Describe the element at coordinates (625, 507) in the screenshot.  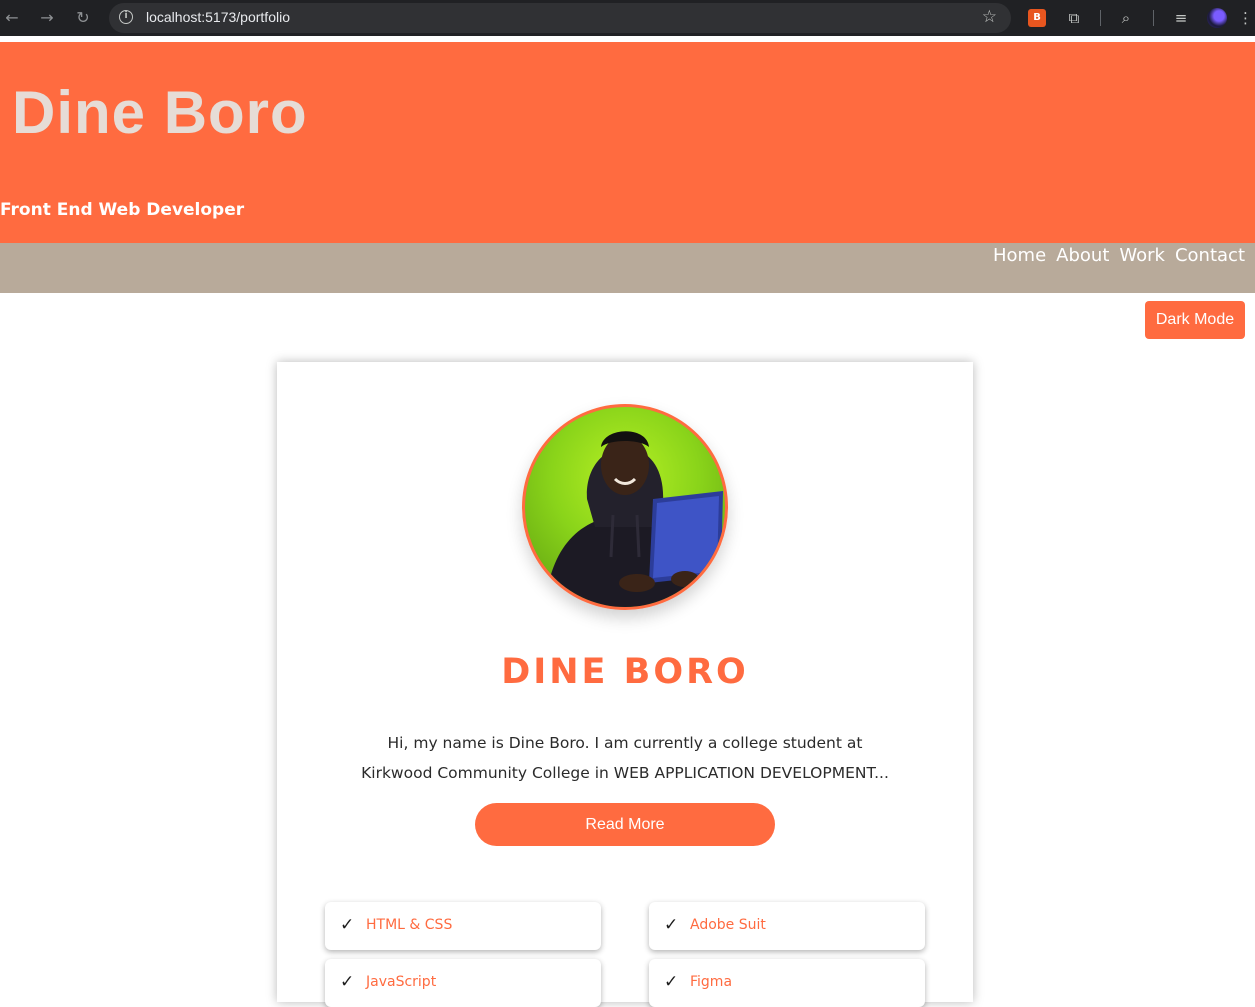
I see `profile-photo` at that location.